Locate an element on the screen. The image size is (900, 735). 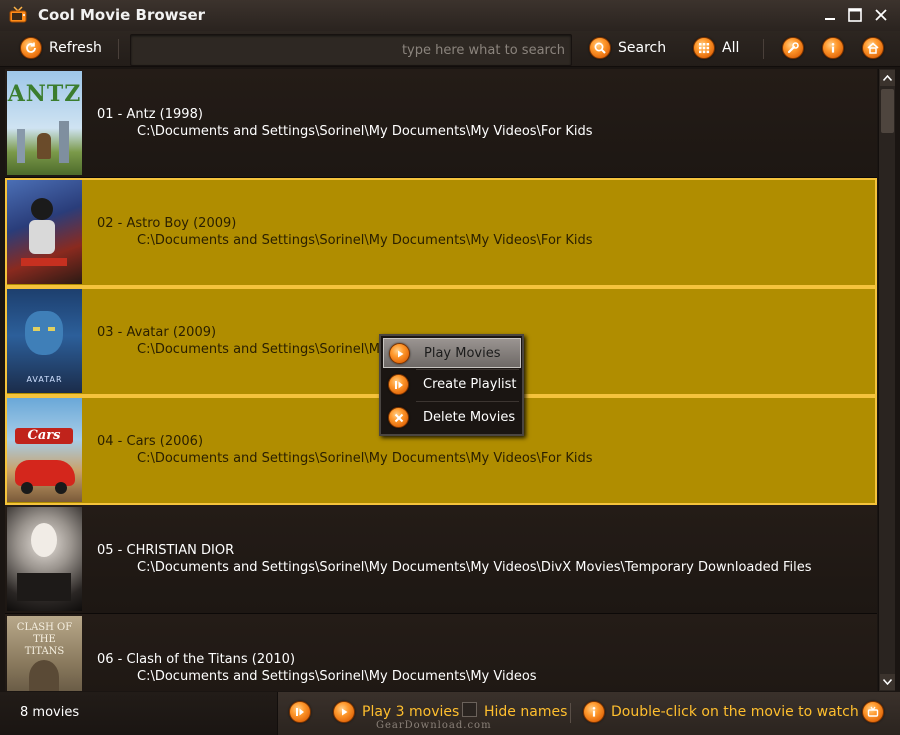
movie-title: 04 - Cars (2006) is located at coordinates (150, 441).